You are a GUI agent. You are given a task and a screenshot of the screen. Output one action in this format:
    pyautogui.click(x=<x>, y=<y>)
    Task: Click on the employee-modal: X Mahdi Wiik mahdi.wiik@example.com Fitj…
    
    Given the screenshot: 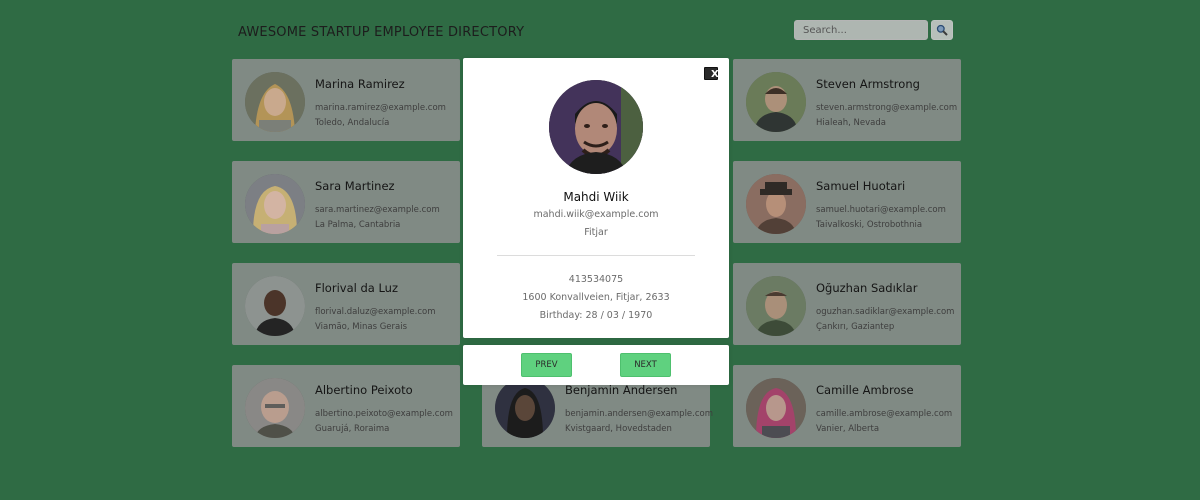 What is the action you would take?
    pyautogui.click(x=596, y=198)
    